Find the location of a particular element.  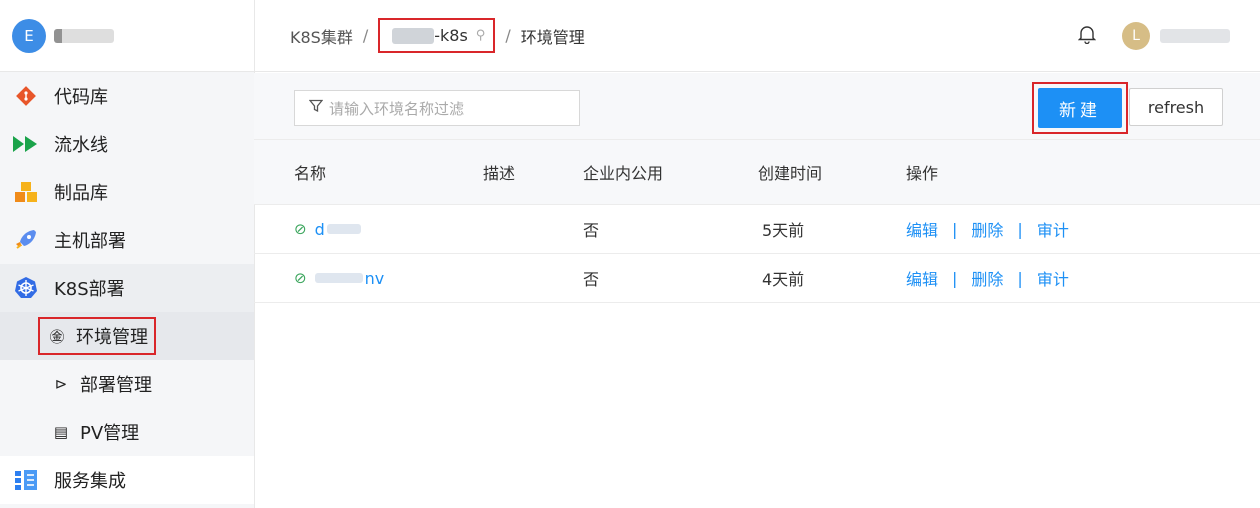

storage-icon: ▤ is located at coordinates (61, 432).